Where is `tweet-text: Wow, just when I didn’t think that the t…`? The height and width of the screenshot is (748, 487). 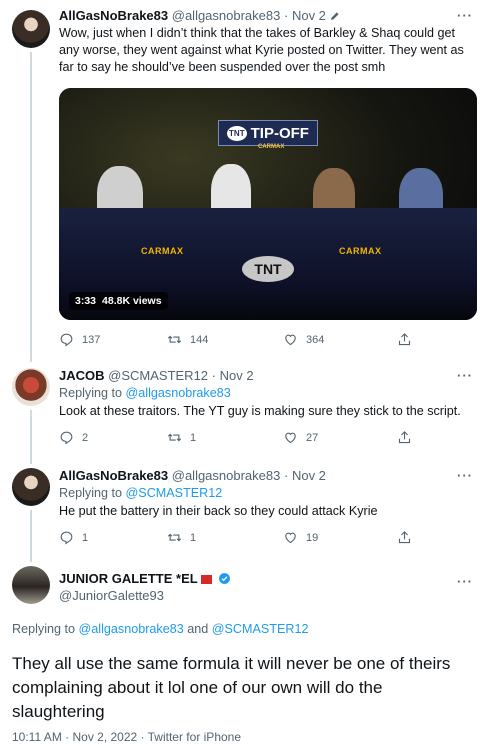 tweet-text: Wow, just when I didn’t think that the t… is located at coordinates (261, 50).